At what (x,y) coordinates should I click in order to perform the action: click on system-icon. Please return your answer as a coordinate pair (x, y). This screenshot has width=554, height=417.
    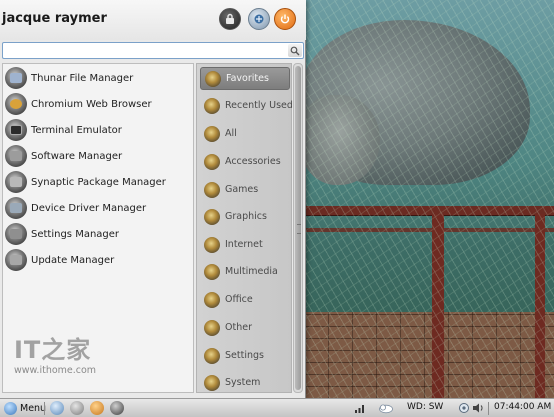
    Looking at the image, I should click on (212, 382).